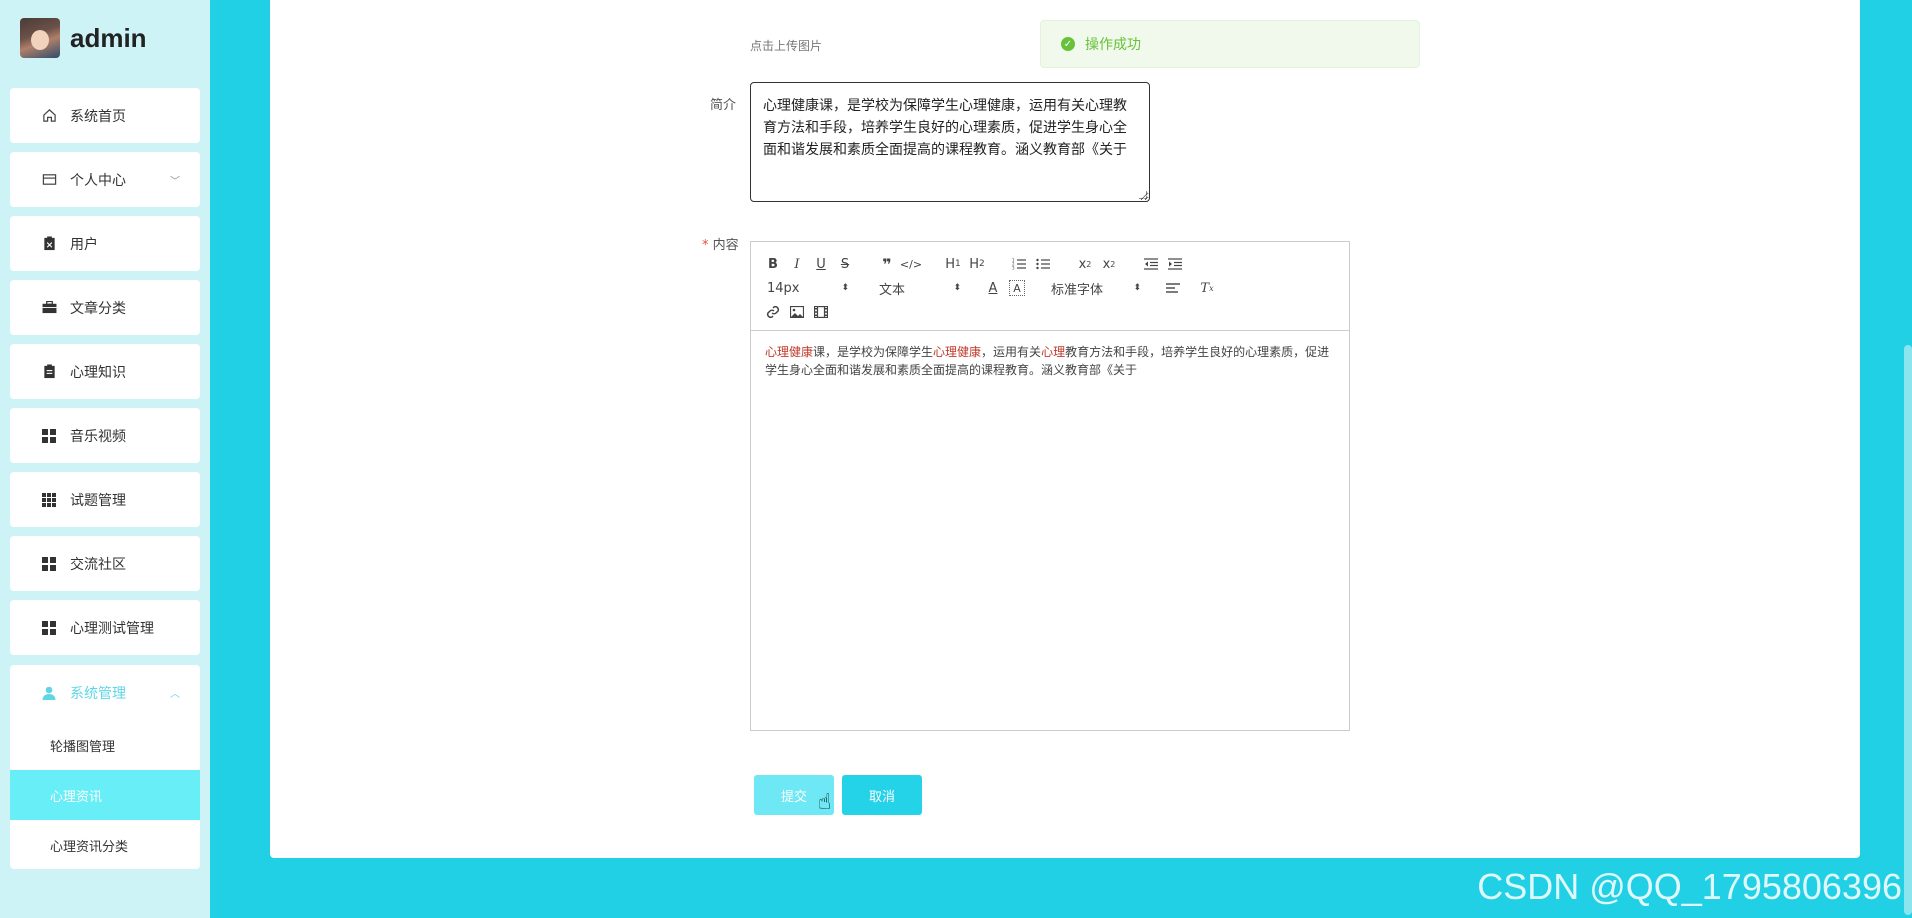  Describe the element at coordinates (797, 264) in the screenshot. I see `italic-icon: I` at that location.